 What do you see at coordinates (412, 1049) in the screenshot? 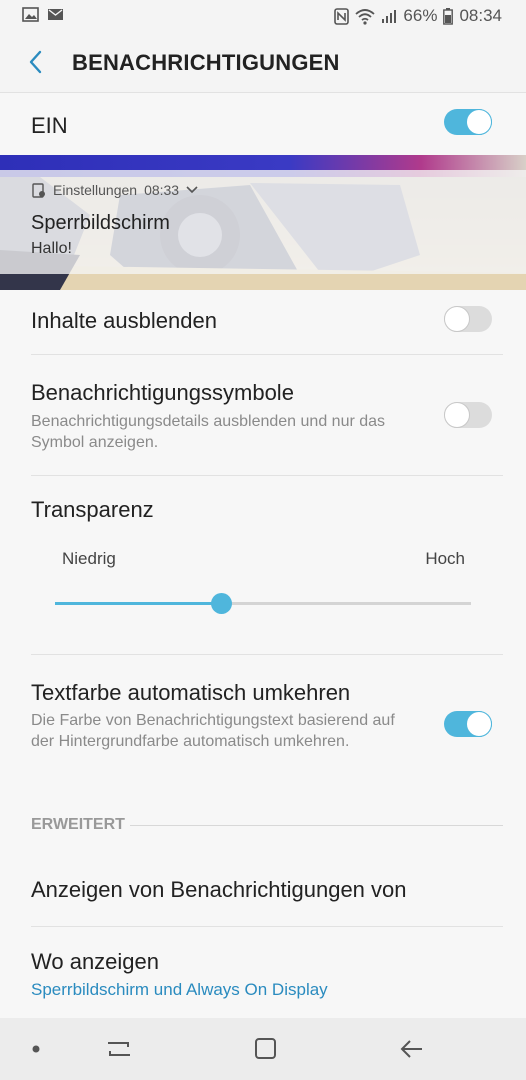
I see `back-icon` at bounding box center [412, 1049].